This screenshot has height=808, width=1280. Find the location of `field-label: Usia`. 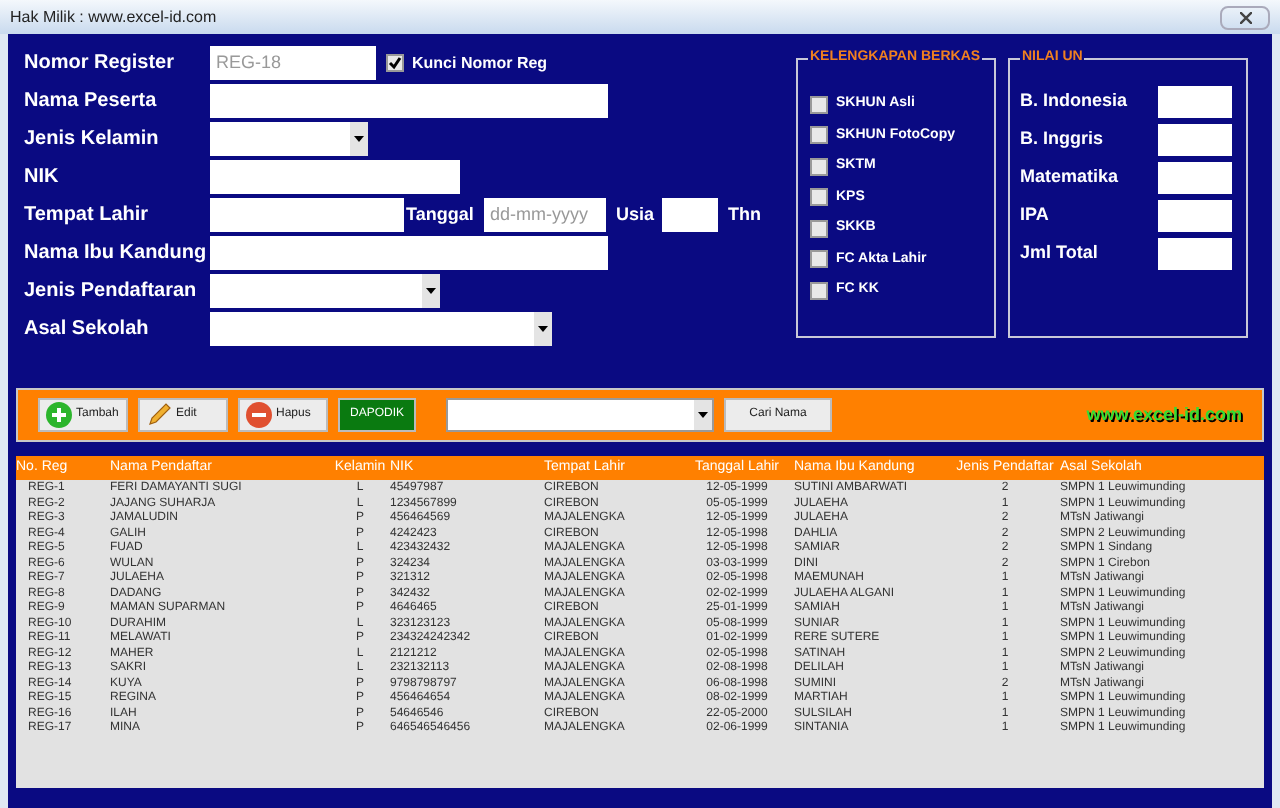

field-label: Usia is located at coordinates (636, 214).